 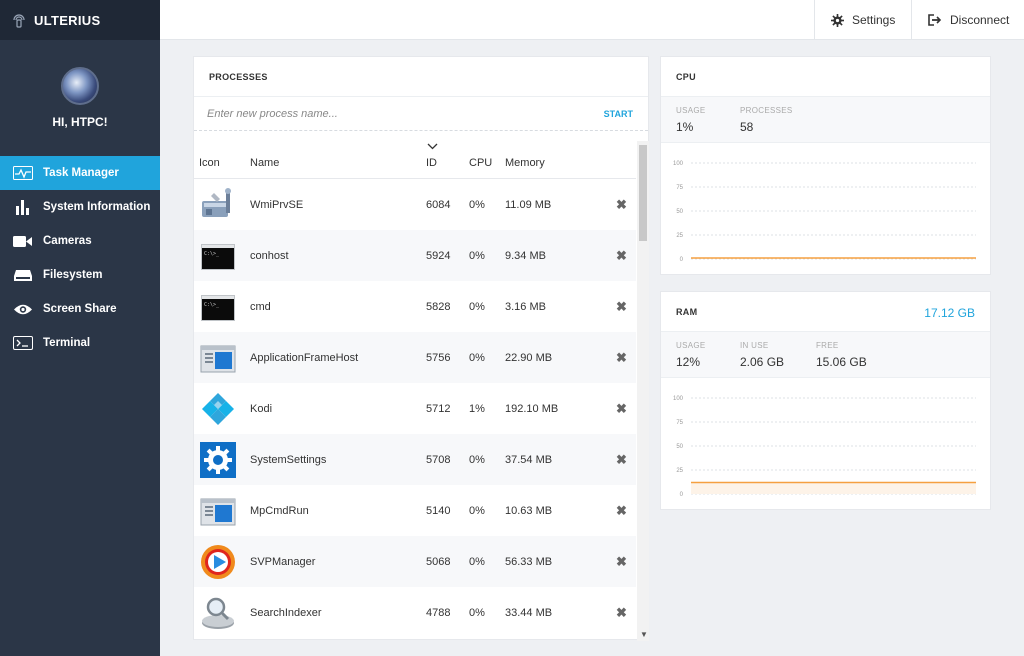 What do you see at coordinates (825, 165) in the screenshot?
I see `cpu-panel: CPU USAGE 1% PROCESSES 58 100 75 50 25 0` at bounding box center [825, 165].